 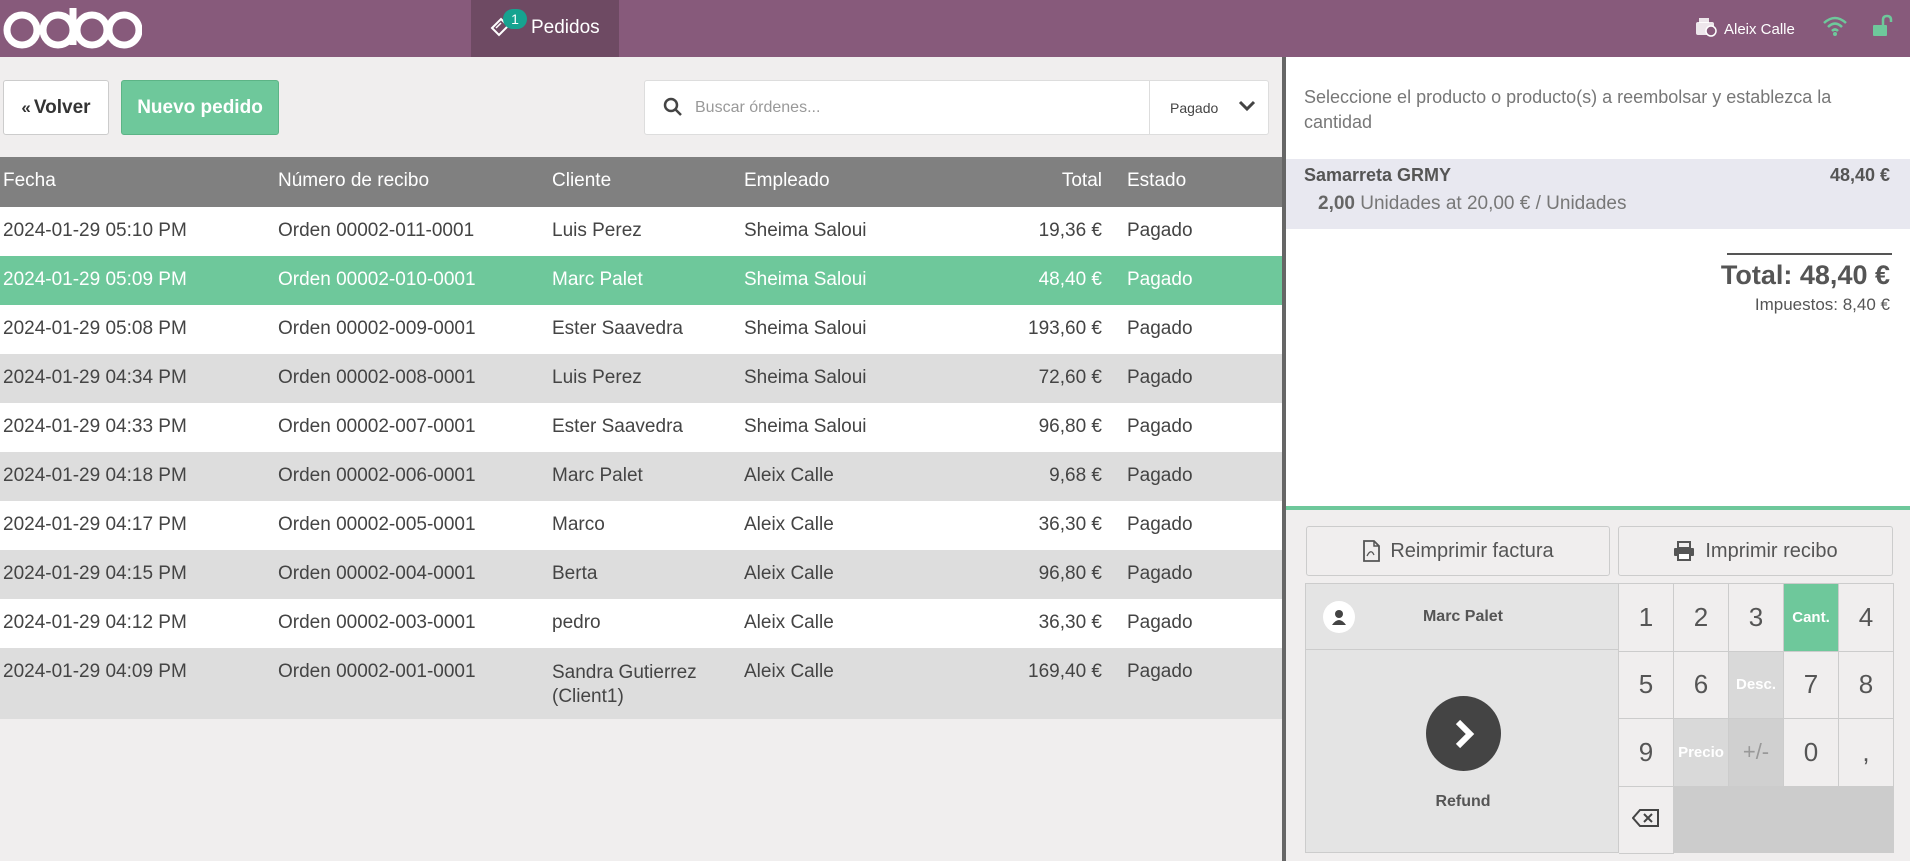 What do you see at coordinates (1336, 203) in the screenshot?
I see `orderline-qty: 2,00` at bounding box center [1336, 203].